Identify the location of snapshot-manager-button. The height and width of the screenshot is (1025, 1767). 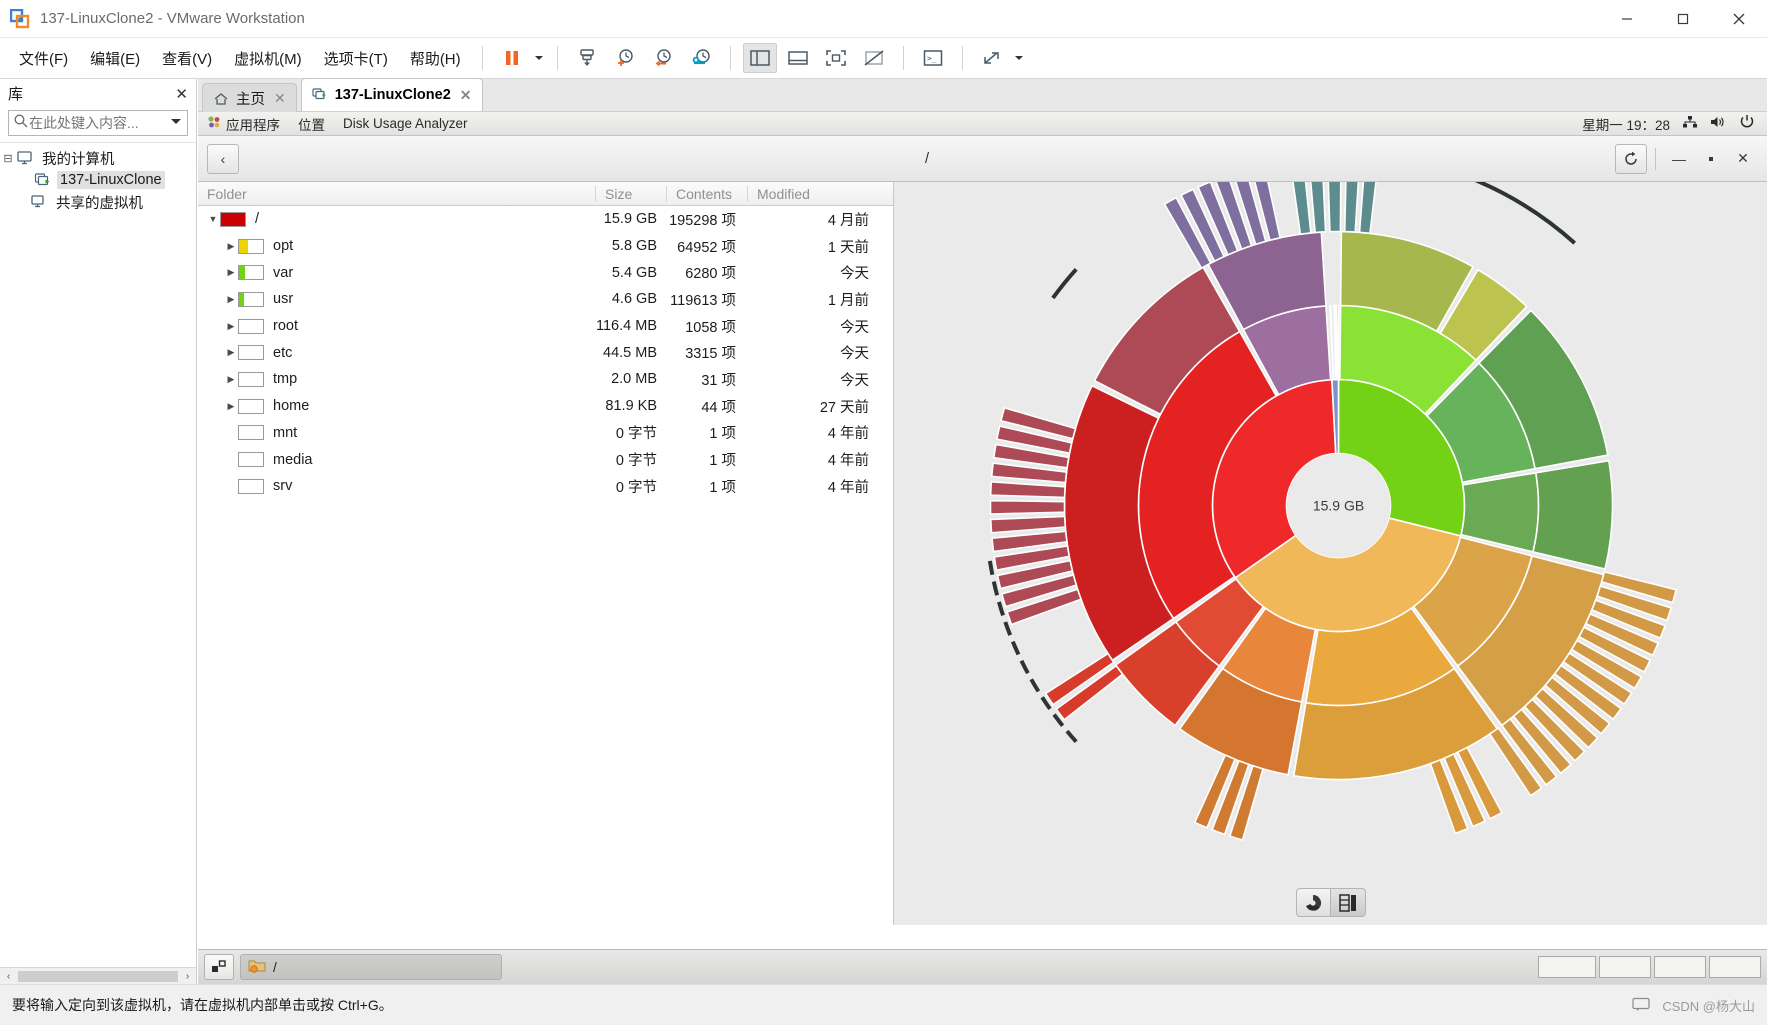
(701, 58).